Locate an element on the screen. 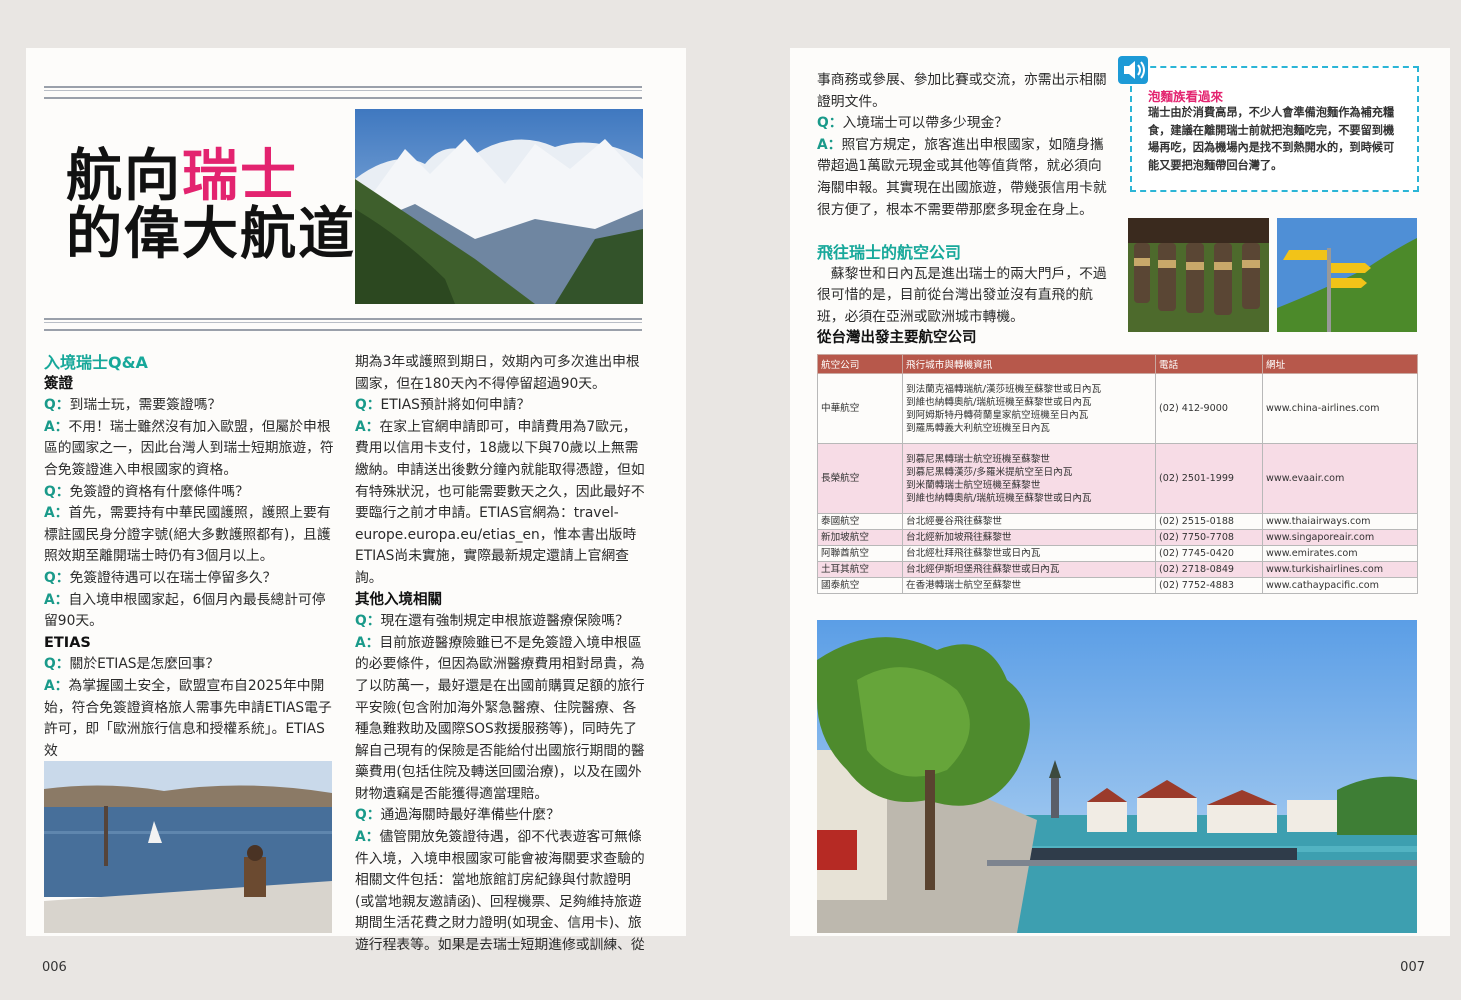 This screenshot has height=1000, width=1461. title-bottom-rule is located at coordinates (343, 324).